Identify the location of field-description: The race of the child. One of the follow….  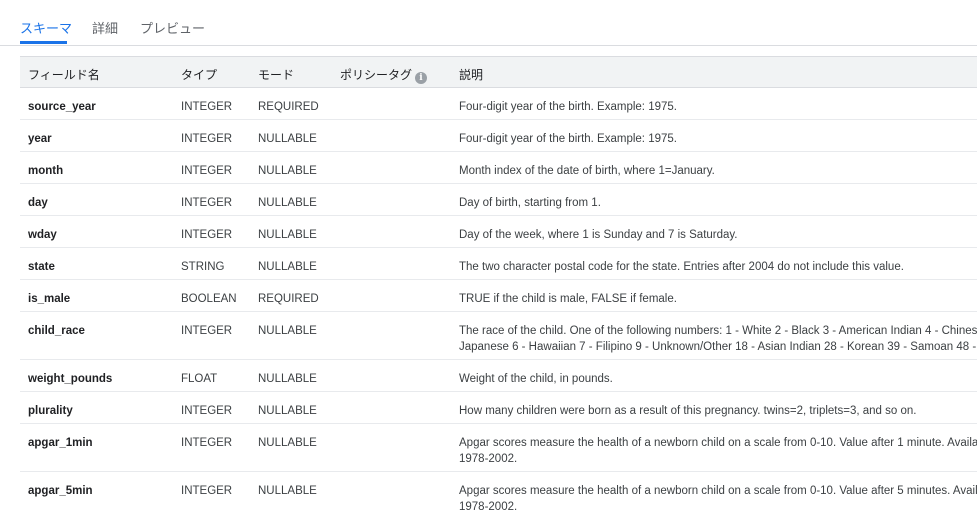
(718, 339).